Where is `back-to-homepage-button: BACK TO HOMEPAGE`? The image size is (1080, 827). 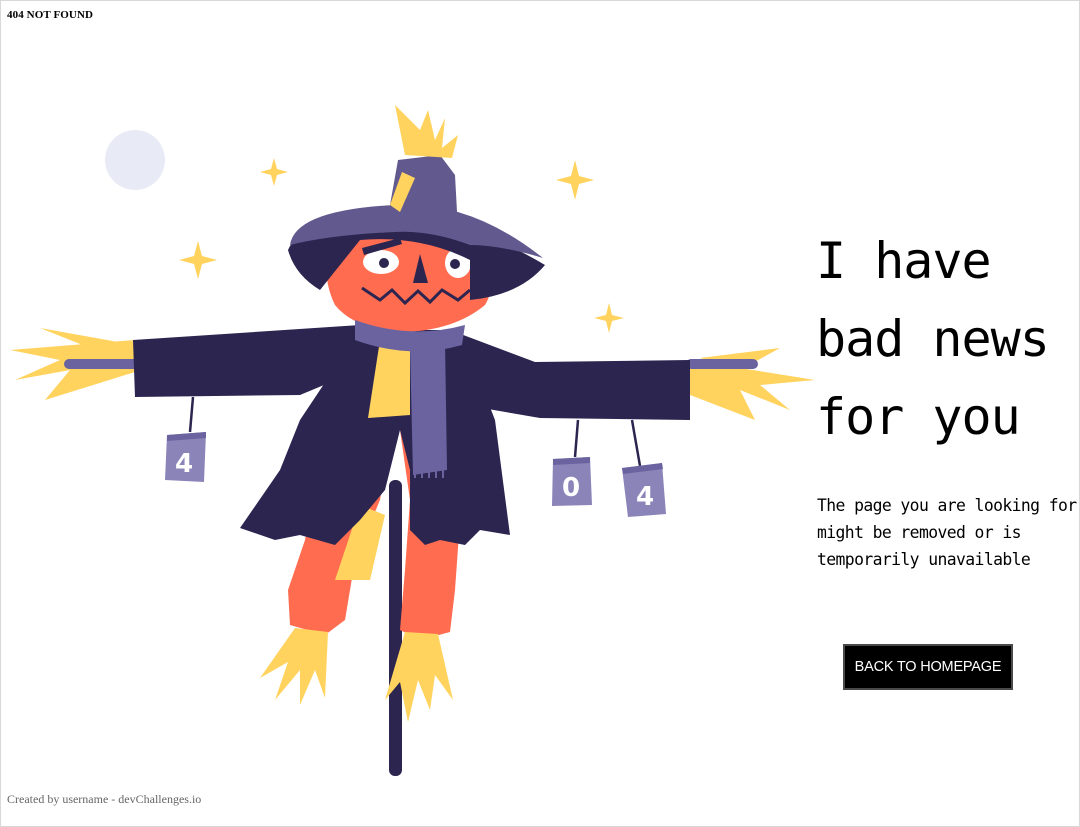
back-to-homepage-button: BACK TO HOMEPAGE is located at coordinates (928, 667).